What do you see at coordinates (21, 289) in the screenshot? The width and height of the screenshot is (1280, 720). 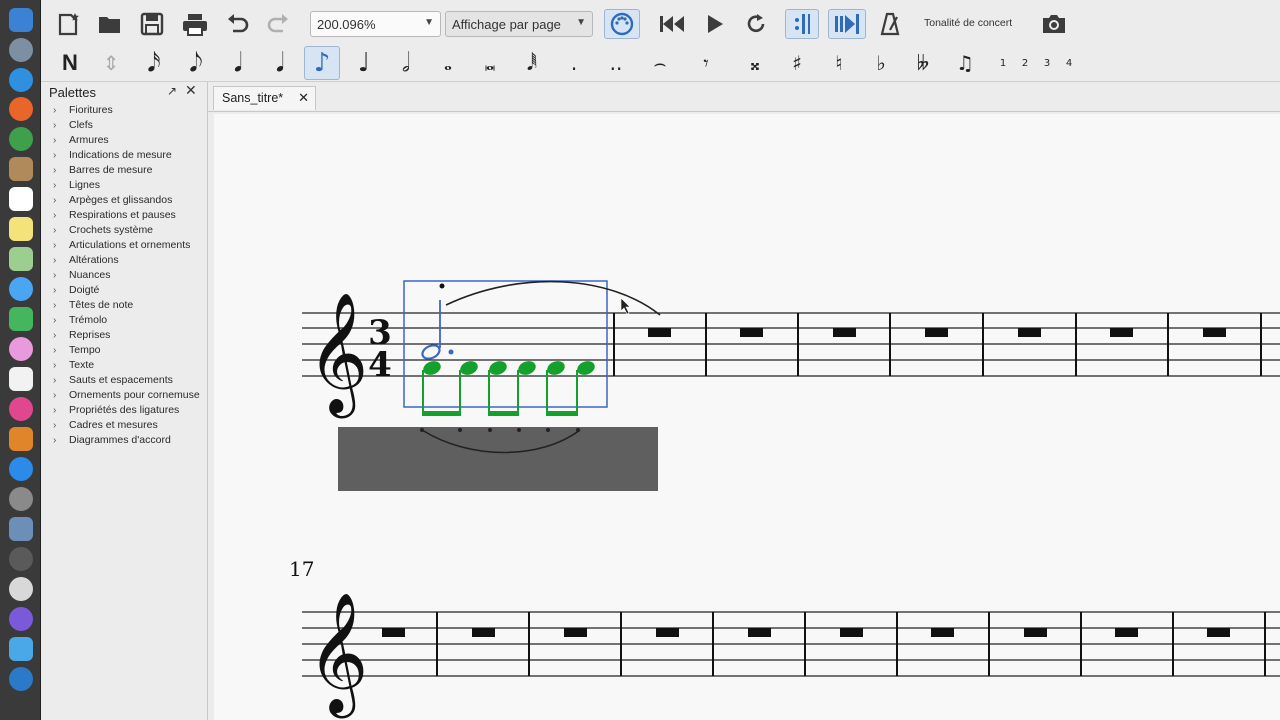 I see `messages-icon` at bounding box center [21, 289].